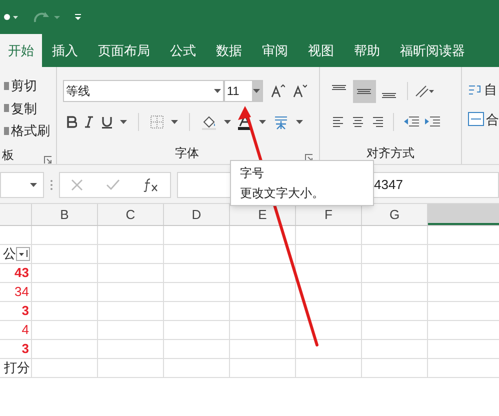 Image resolution: width=499 pixels, height=416 pixels. Describe the element at coordinates (282, 193) in the screenshot. I see `tooltip-description: 更改文字大小。` at that location.